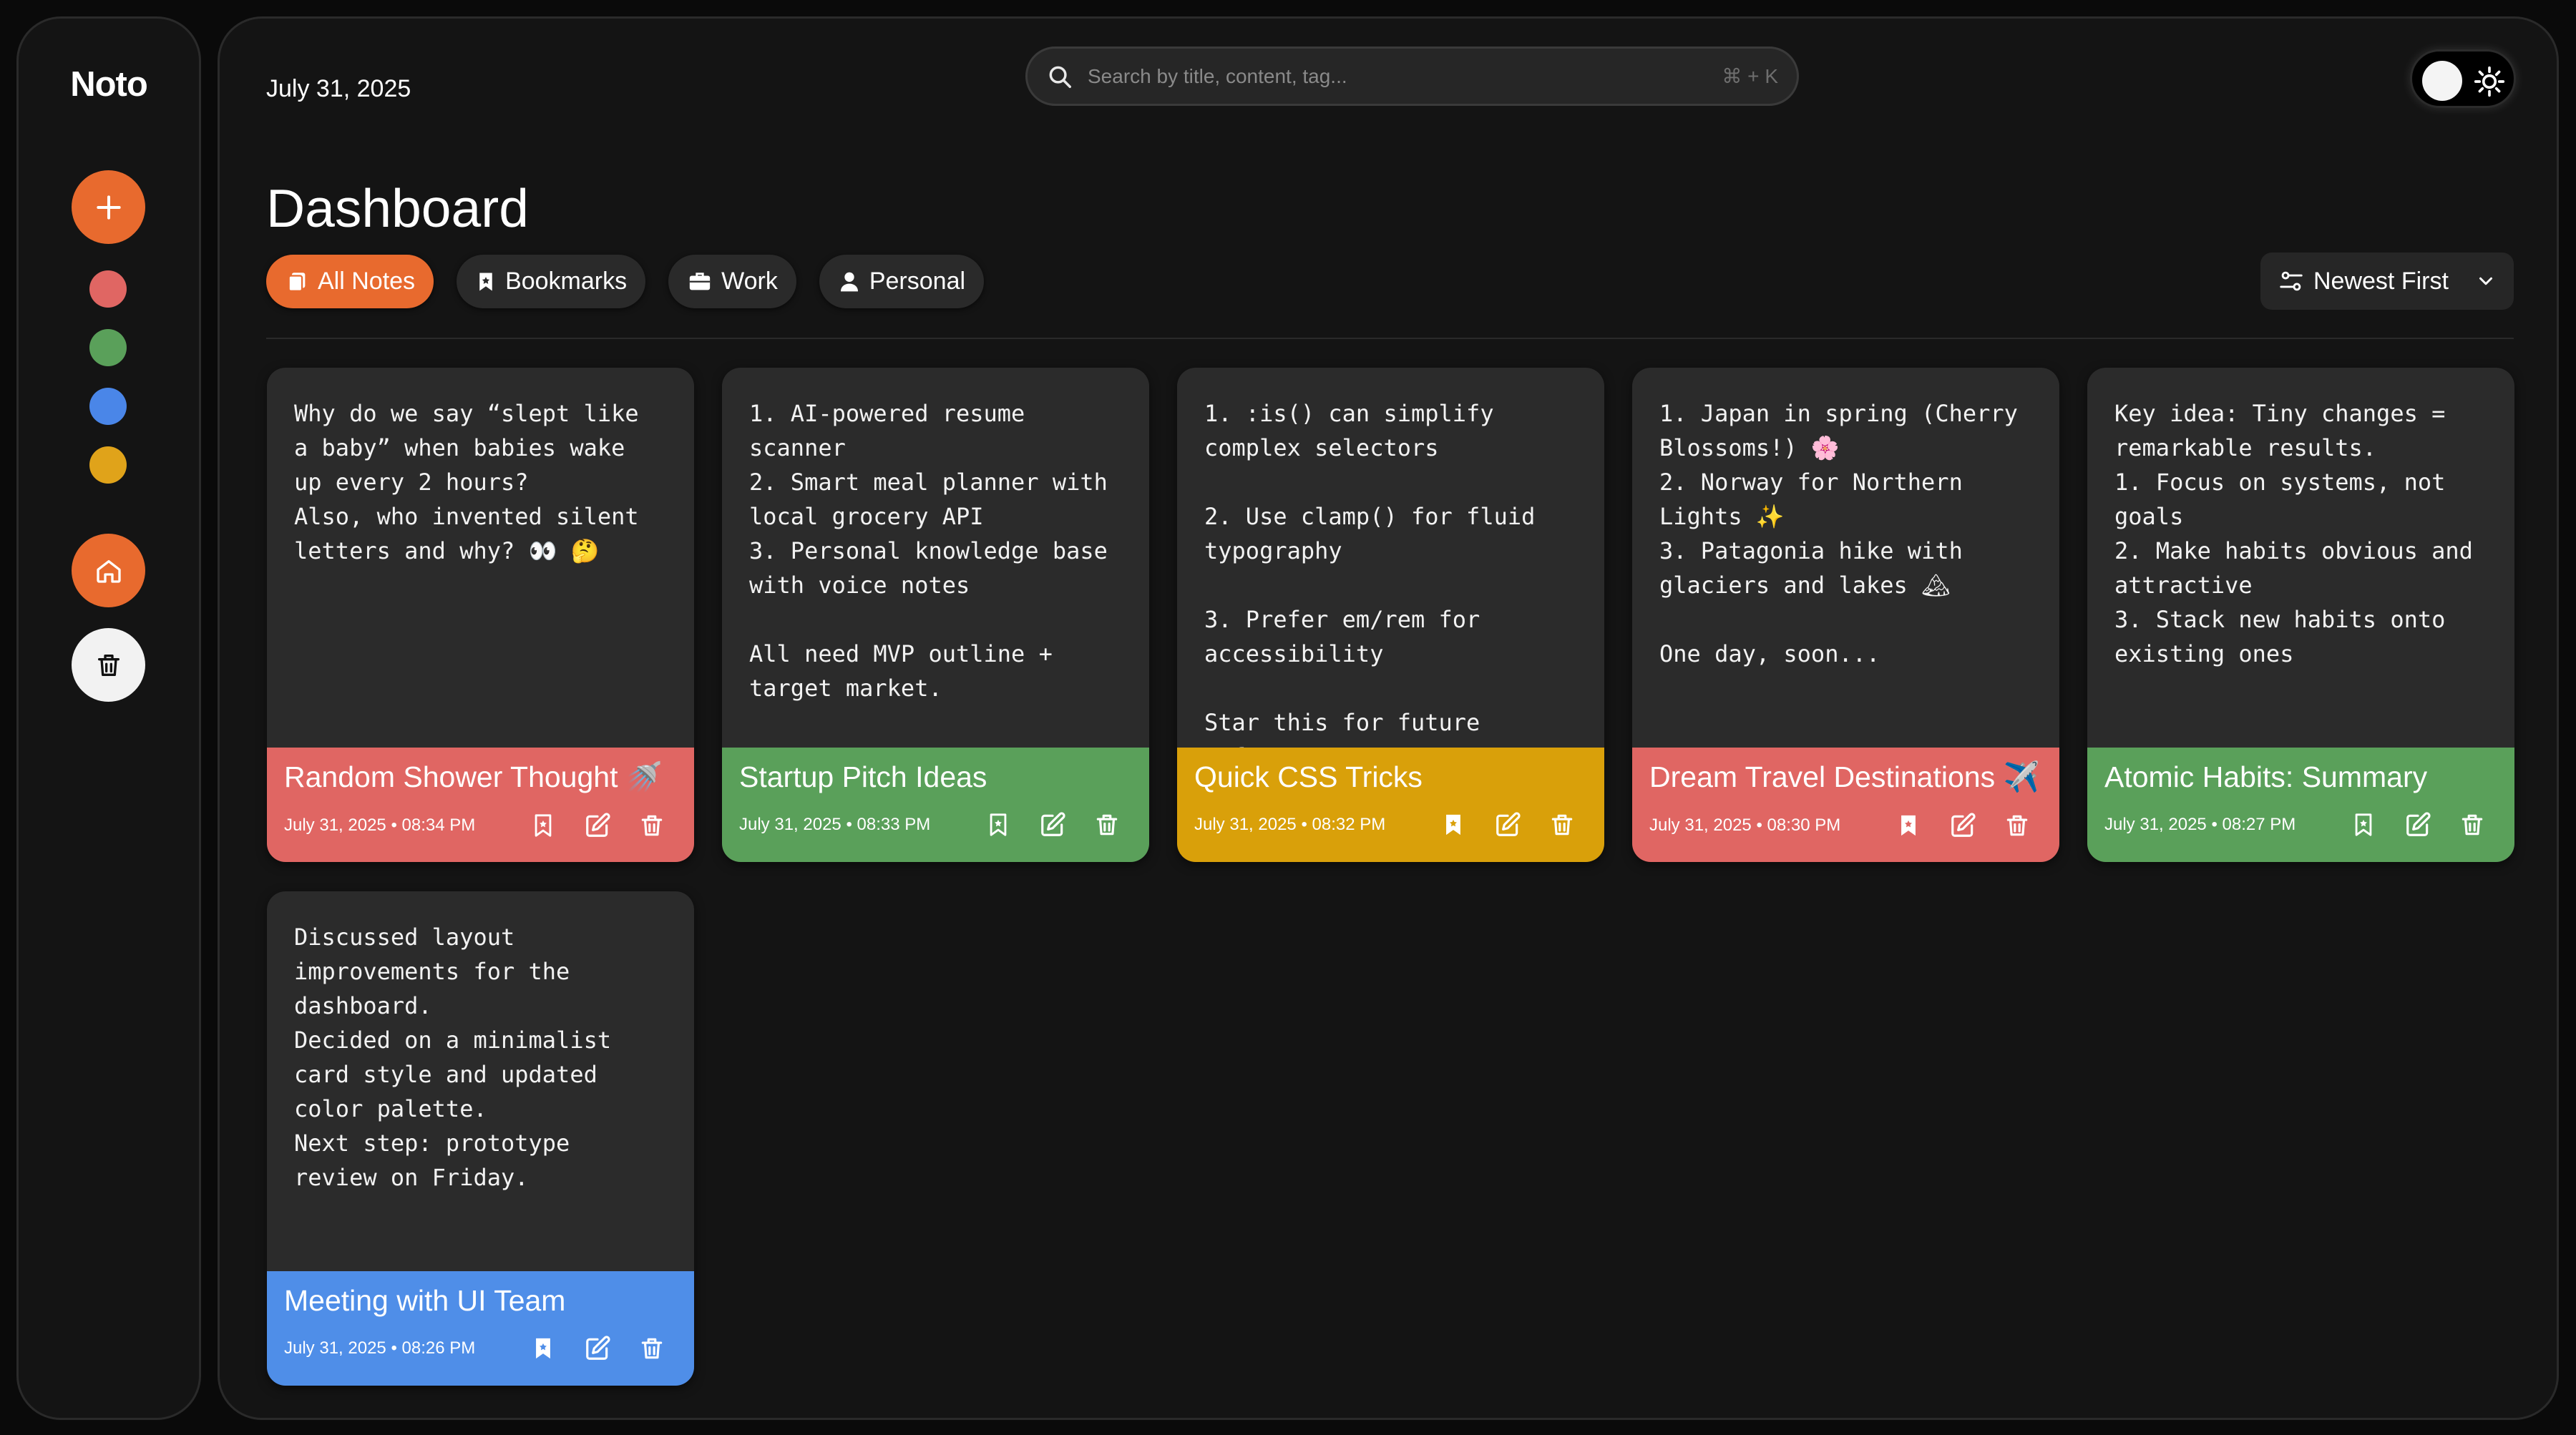  What do you see at coordinates (2489, 81) in the screenshot?
I see `sun-icon` at bounding box center [2489, 81].